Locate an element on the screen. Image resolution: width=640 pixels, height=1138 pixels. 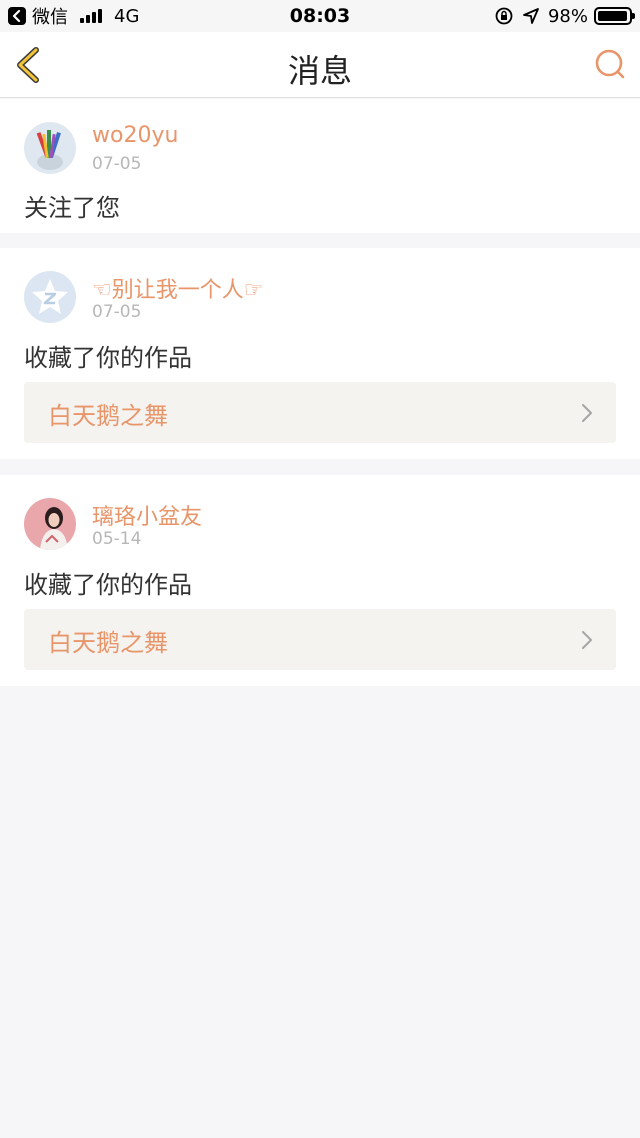
avatar-default-qq is located at coordinates (50, 297).